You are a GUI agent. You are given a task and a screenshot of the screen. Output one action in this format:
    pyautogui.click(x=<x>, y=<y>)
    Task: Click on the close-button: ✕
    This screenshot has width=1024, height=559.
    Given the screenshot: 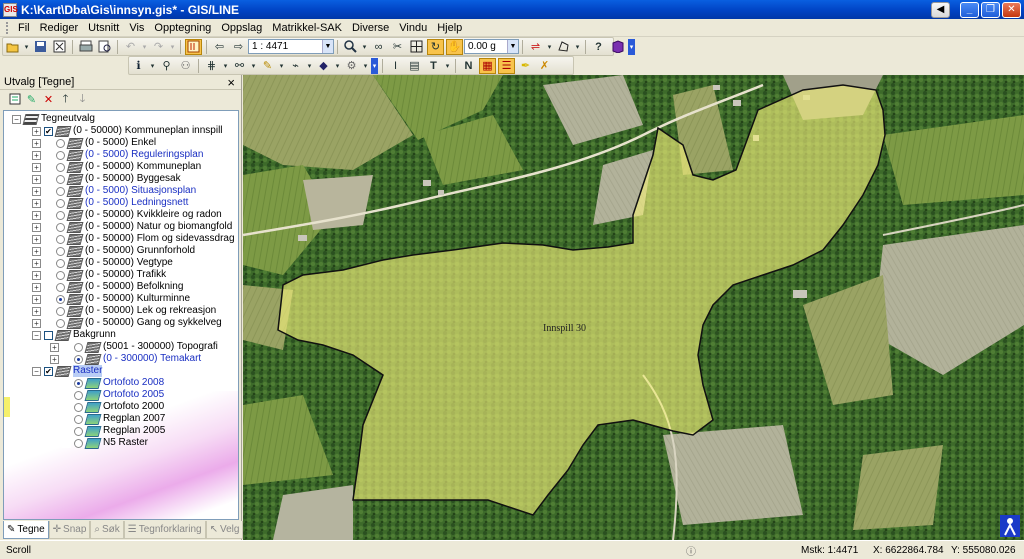 What is the action you would take?
    pyautogui.click(x=1011, y=9)
    